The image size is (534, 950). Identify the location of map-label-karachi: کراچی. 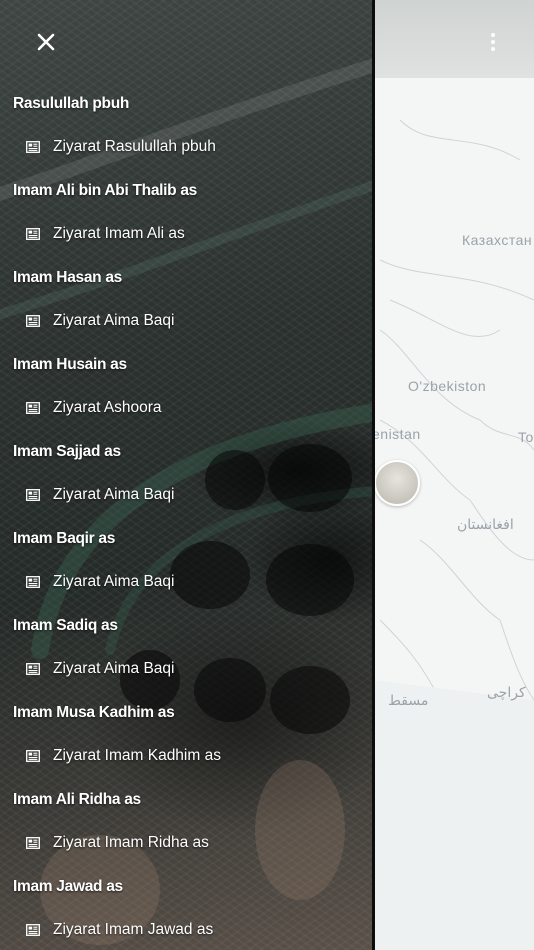
(506, 692).